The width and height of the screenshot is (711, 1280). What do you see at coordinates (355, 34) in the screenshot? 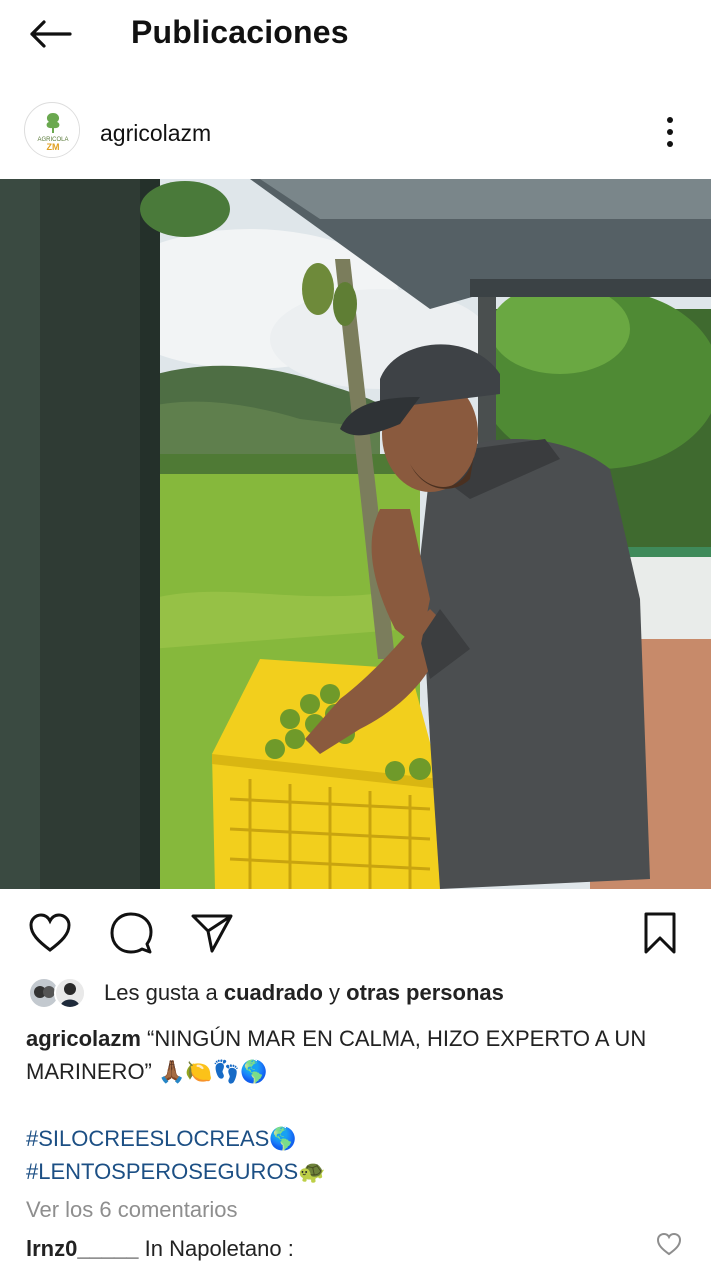
I see `top-bar: Publicaciones` at bounding box center [355, 34].